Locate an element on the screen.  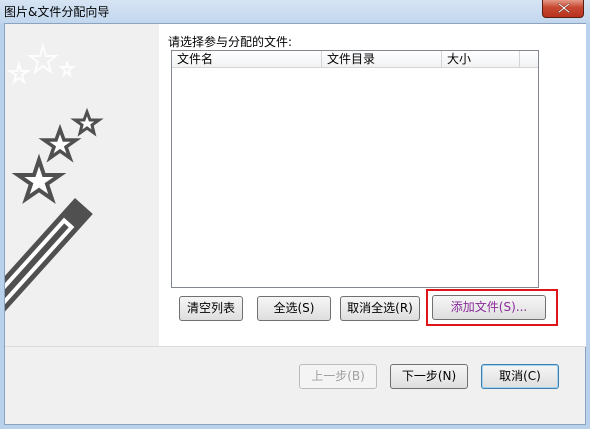
cancel-button: 取消(C) is located at coordinates (520, 376).